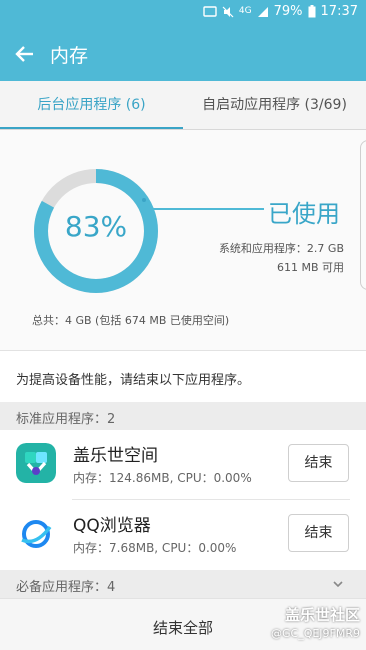 The image size is (366, 650). What do you see at coordinates (131, 320) in the screenshot?
I see `total-memory: 总共：4 GB (包括 674 MB 已使用空间)` at bounding box center [131, 320].